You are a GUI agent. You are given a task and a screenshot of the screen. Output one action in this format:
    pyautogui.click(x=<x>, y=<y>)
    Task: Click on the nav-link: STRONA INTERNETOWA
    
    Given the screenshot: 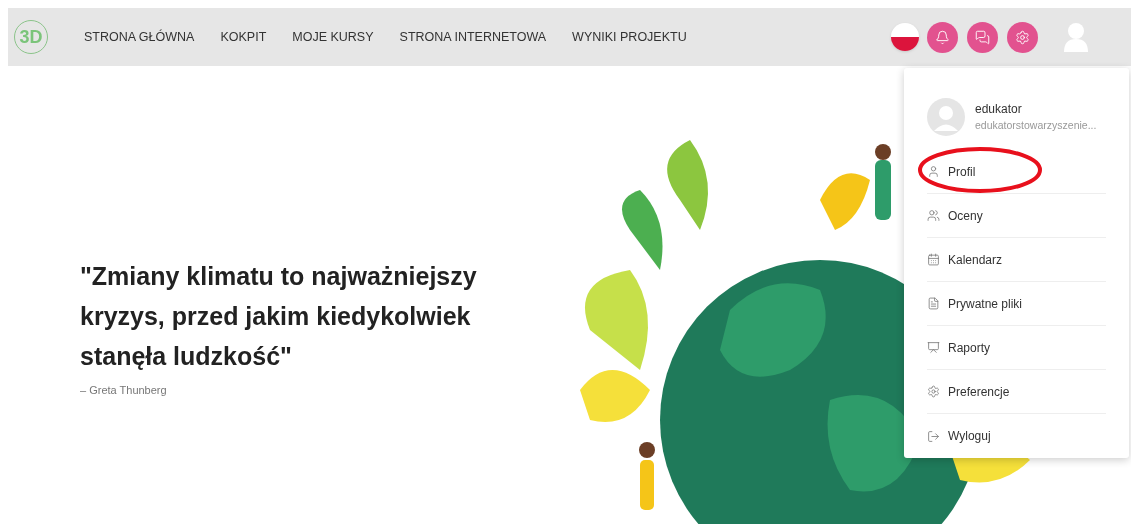 What is the action you would take?
    pyautogui.click(x=473, y=37)
    